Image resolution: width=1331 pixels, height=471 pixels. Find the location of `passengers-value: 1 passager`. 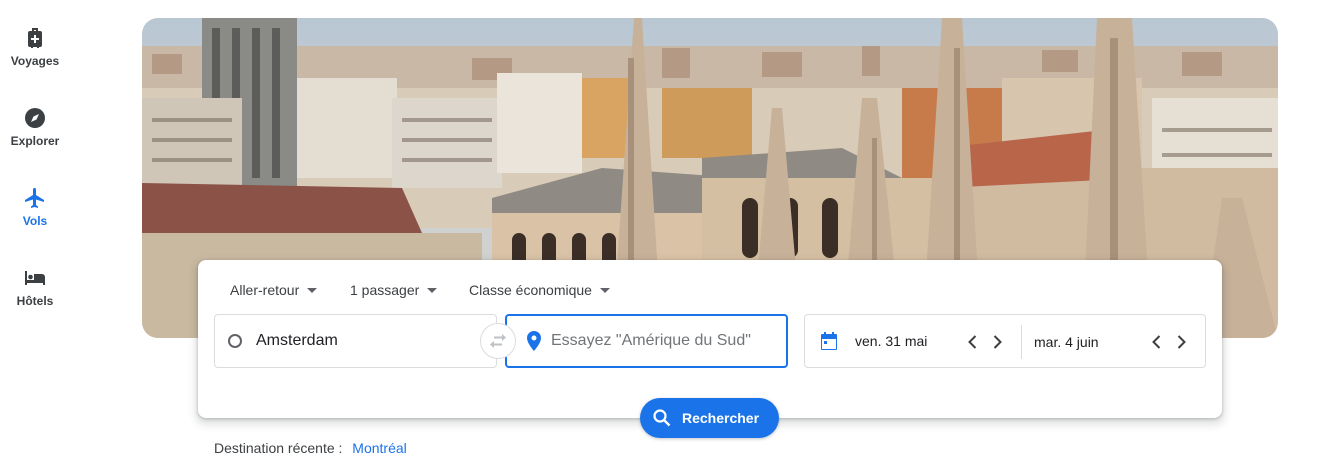

passengers-value: 1 passager is located at coordinates (385, 290).